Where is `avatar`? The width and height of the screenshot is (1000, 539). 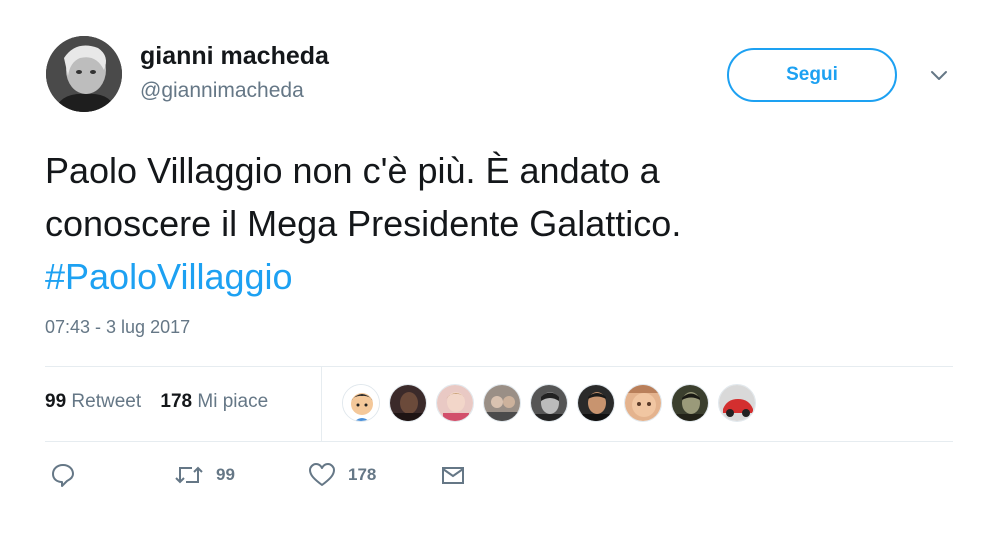
avatar is located at coordinates (84, 74).